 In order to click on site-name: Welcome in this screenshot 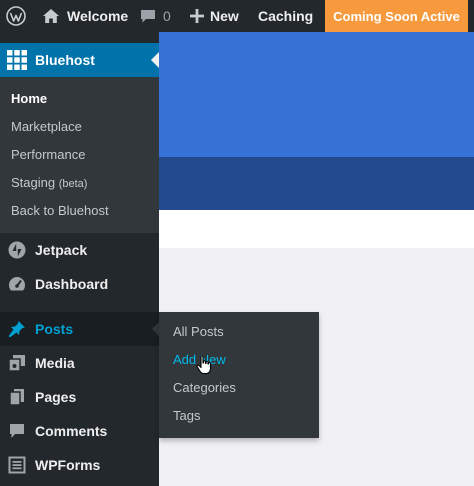, I will do `click(98, 16)`.